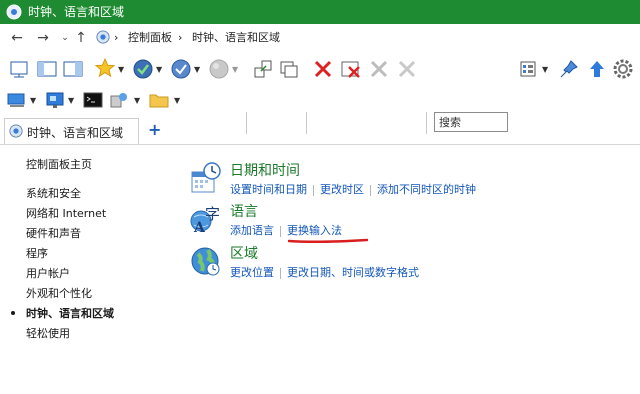 This screenshot has width=640, height=394. I want to click on link-add-language: 添加语言, so click(252, 230).